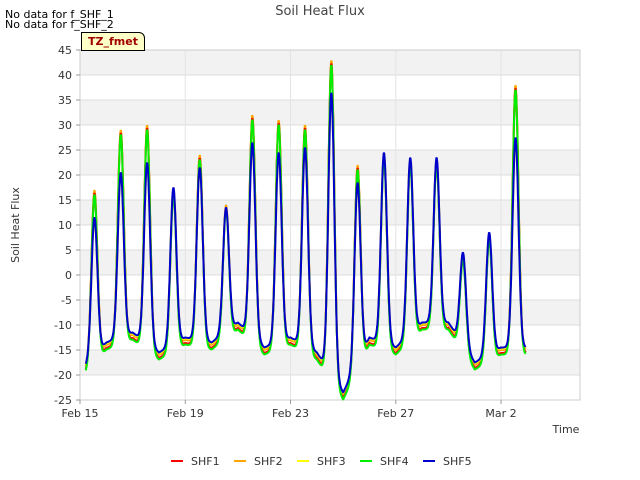  What do you see at coordinates (113, 41) in the screenshot?
I see `tz-label: TZ_fmet` at bounding box center [113, 41].